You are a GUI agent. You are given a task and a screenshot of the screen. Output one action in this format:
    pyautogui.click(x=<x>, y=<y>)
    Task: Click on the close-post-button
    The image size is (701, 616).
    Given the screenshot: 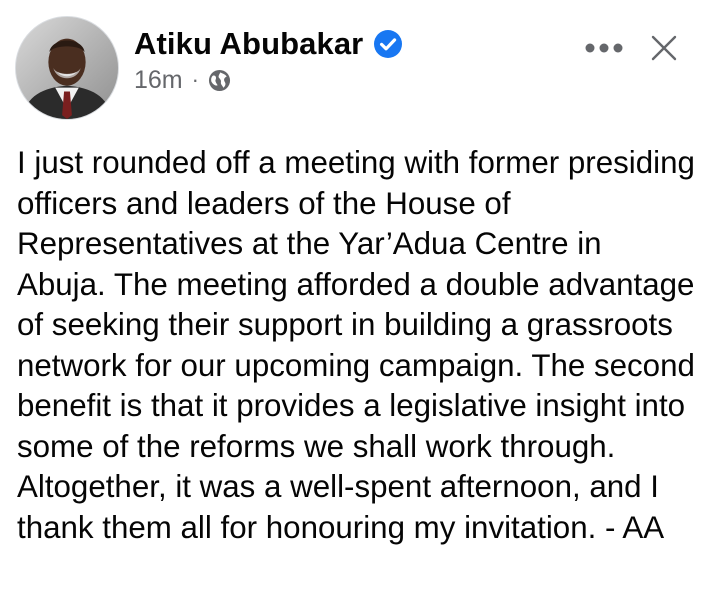 What is the action you would take?
    pyautogui.click(x=664, y=48)
    